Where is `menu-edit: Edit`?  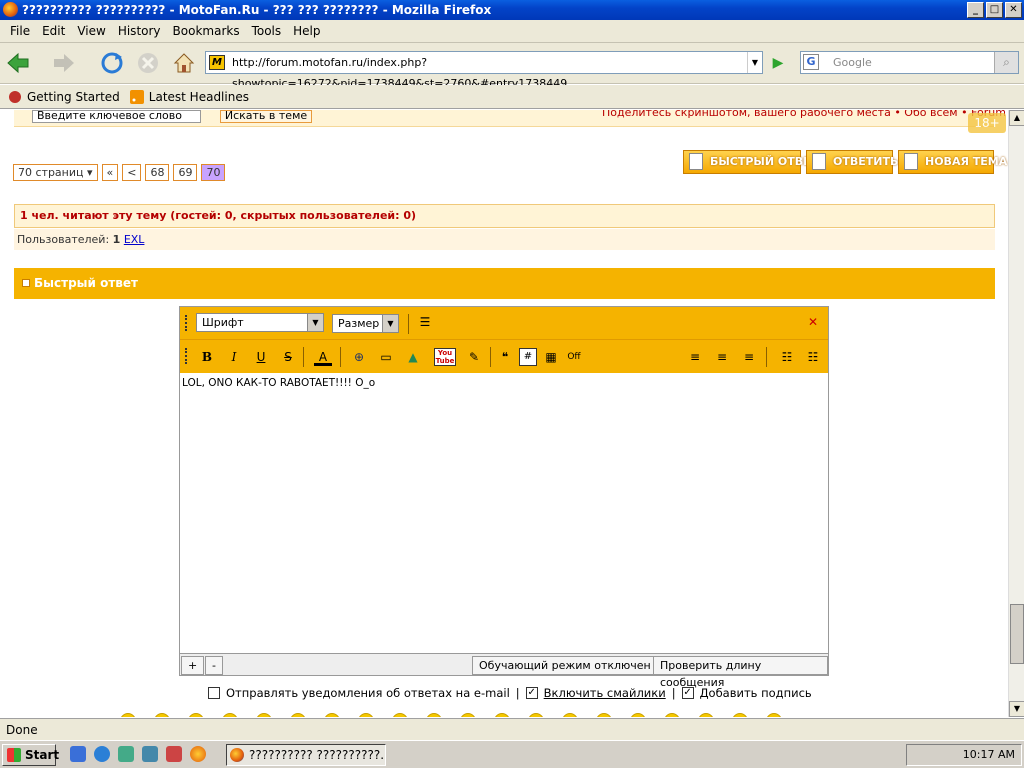 menu-edit: Edit is located at coordinates (53, 31).